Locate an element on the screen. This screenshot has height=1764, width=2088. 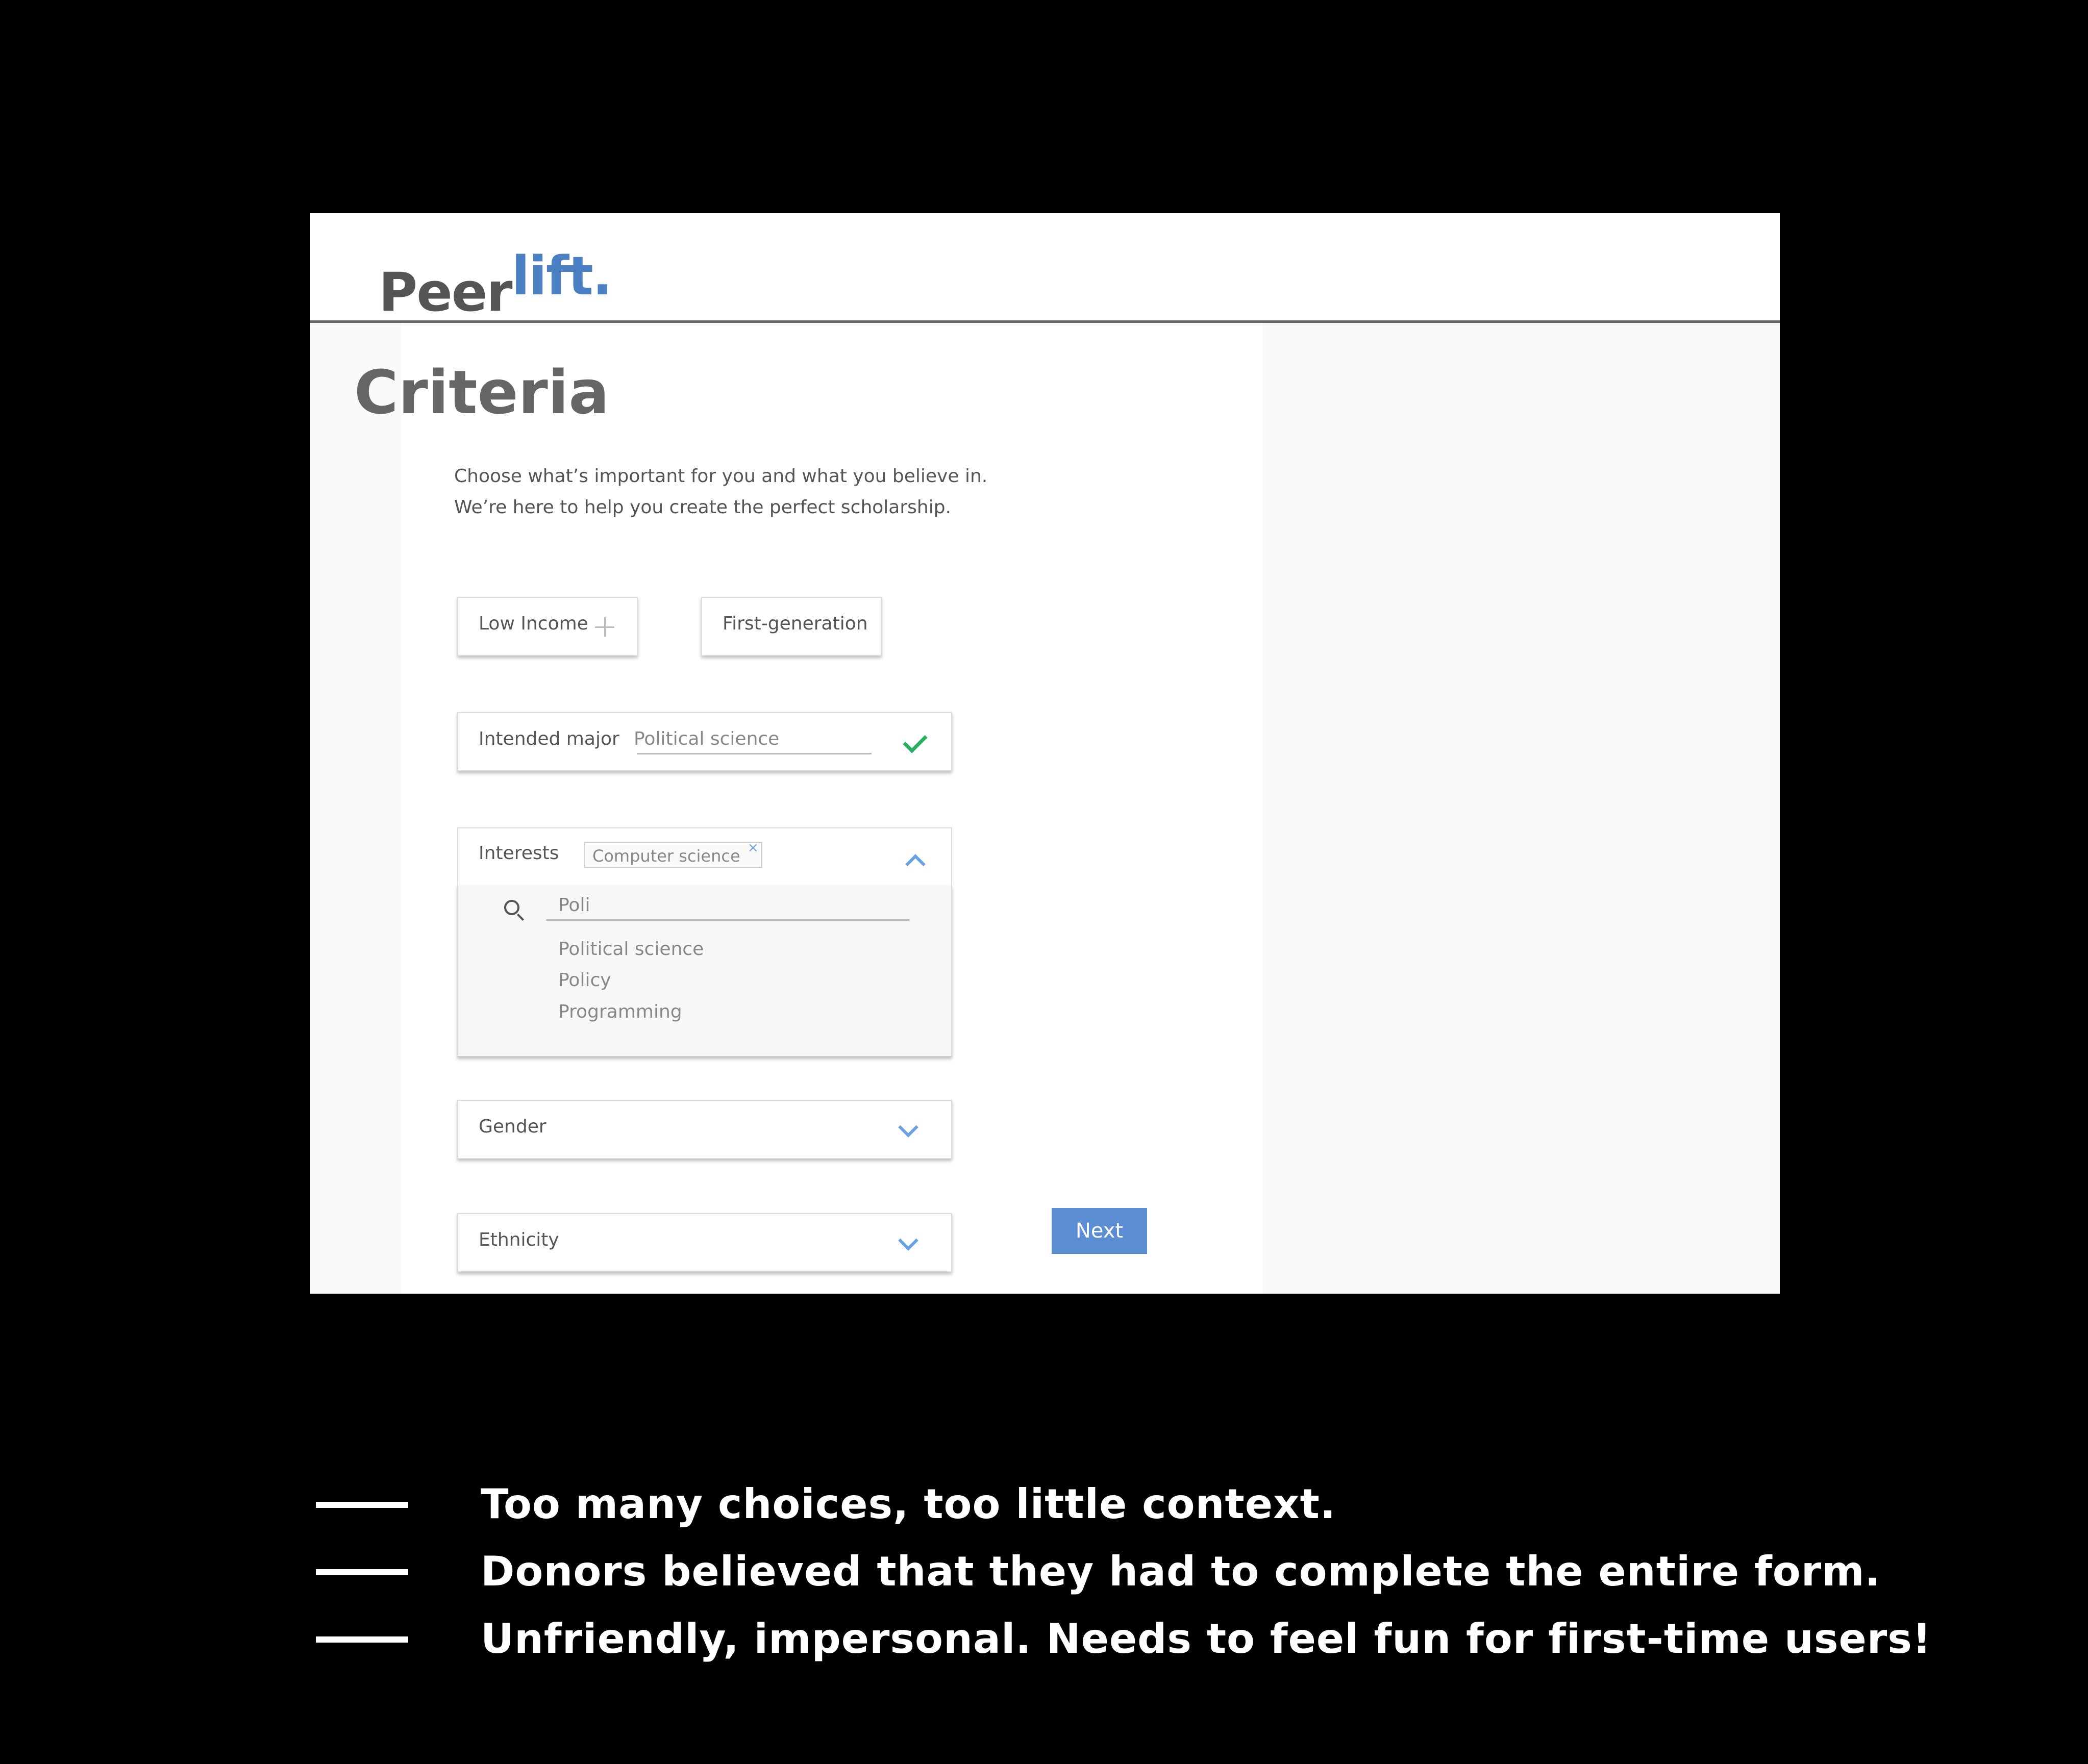
top-header: Peerlift. is located at coordinates (1045, 268).